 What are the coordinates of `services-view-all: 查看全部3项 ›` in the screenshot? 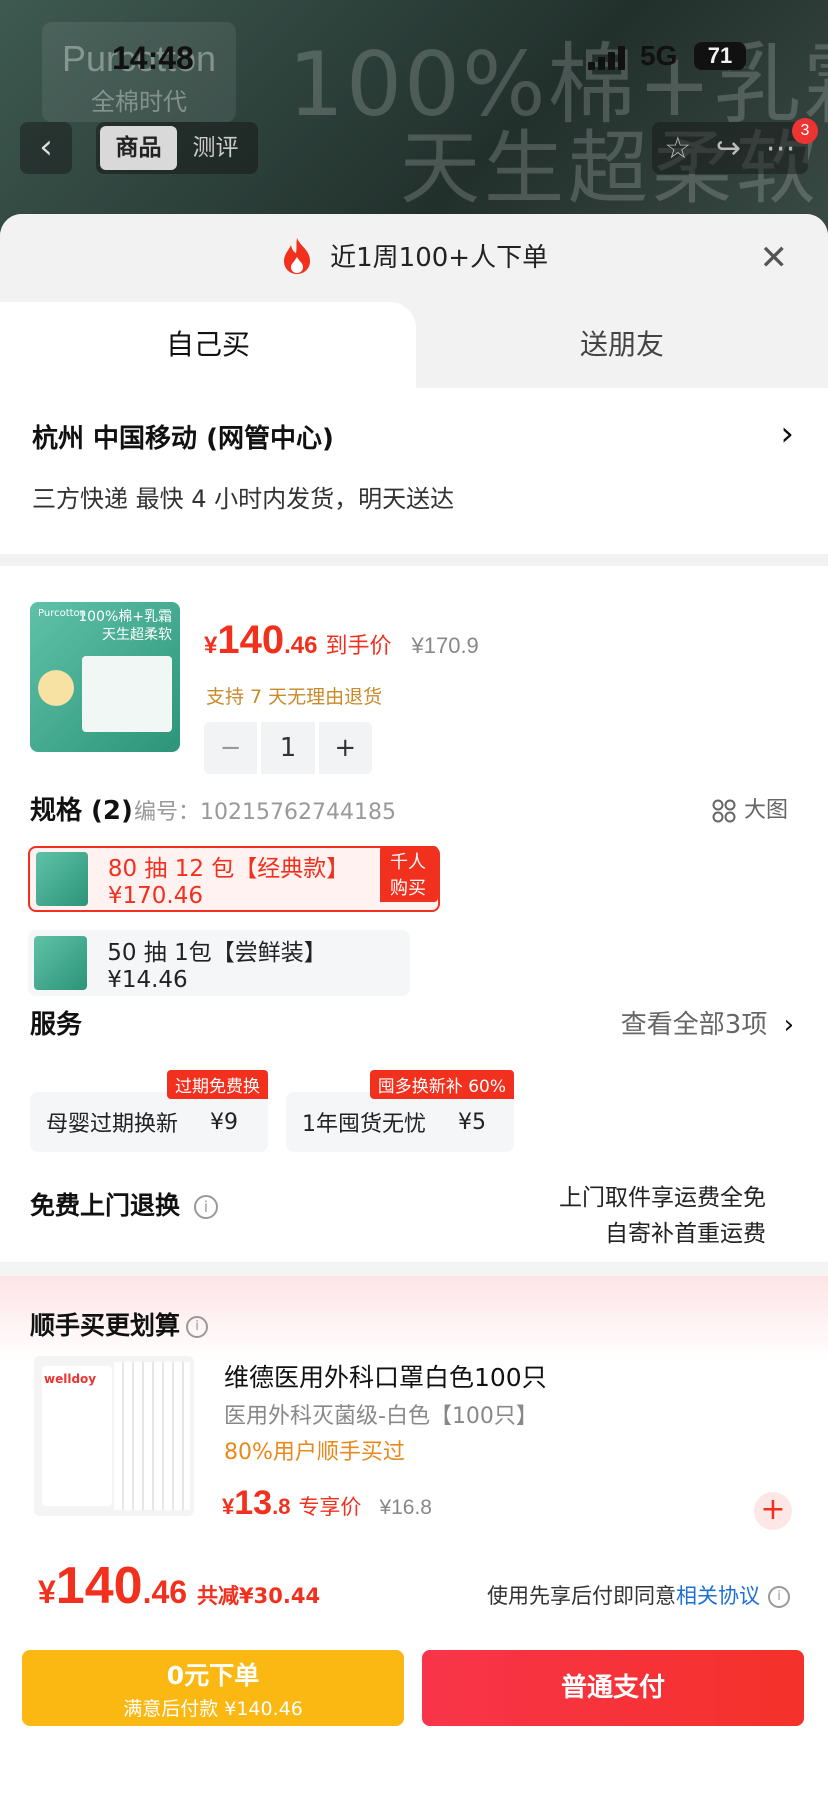 It's located at (707, 1022).